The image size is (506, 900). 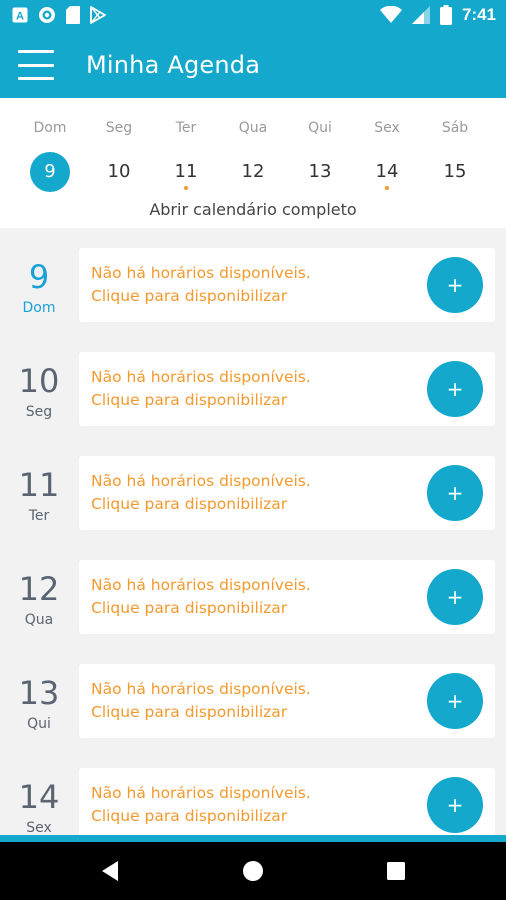 I want to click on back-icon, so click(x=110, y=871).